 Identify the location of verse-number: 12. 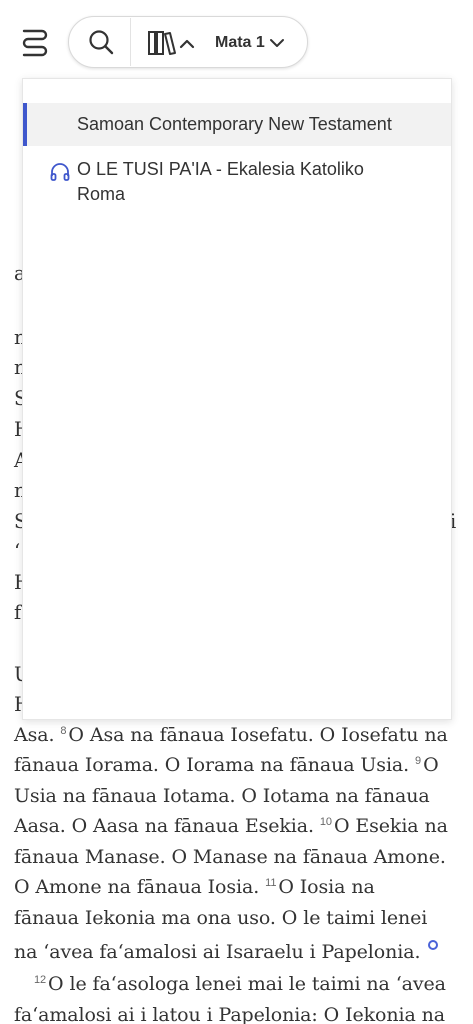
(40, 980).